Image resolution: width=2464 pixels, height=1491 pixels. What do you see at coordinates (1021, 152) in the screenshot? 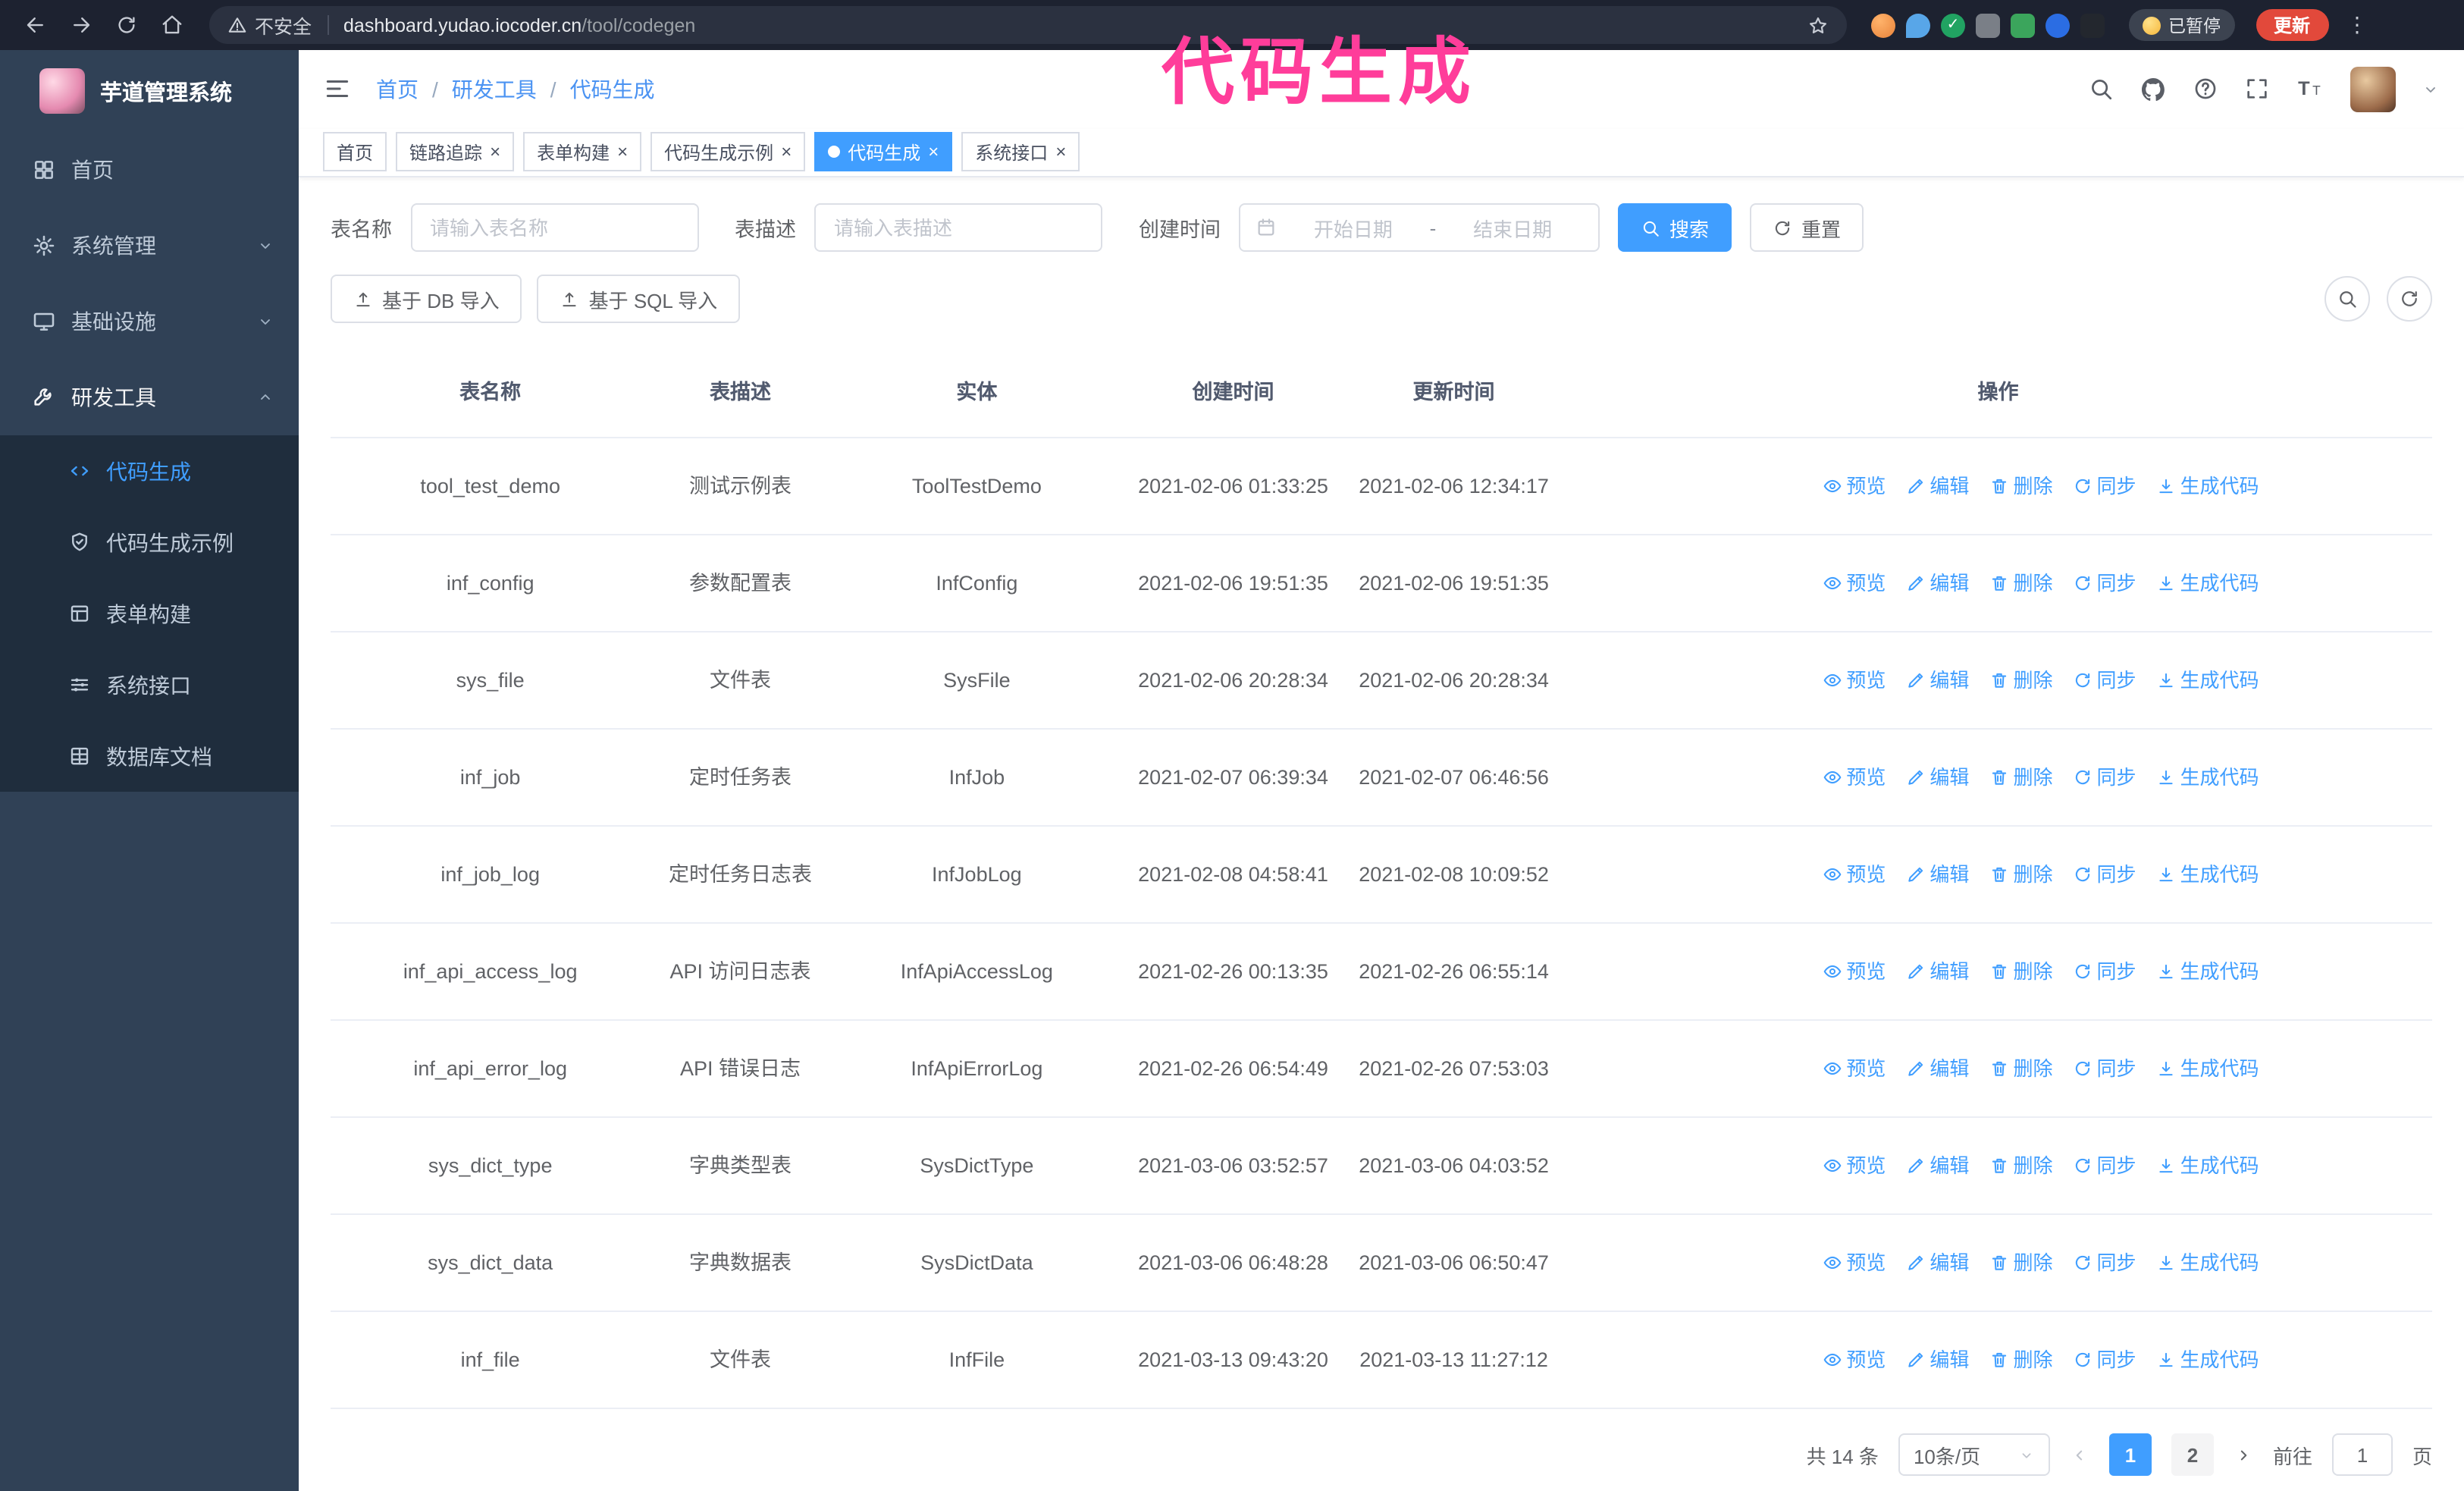
I see `tab-api: 系统接口 ×` at bounding box center [1021, 152].